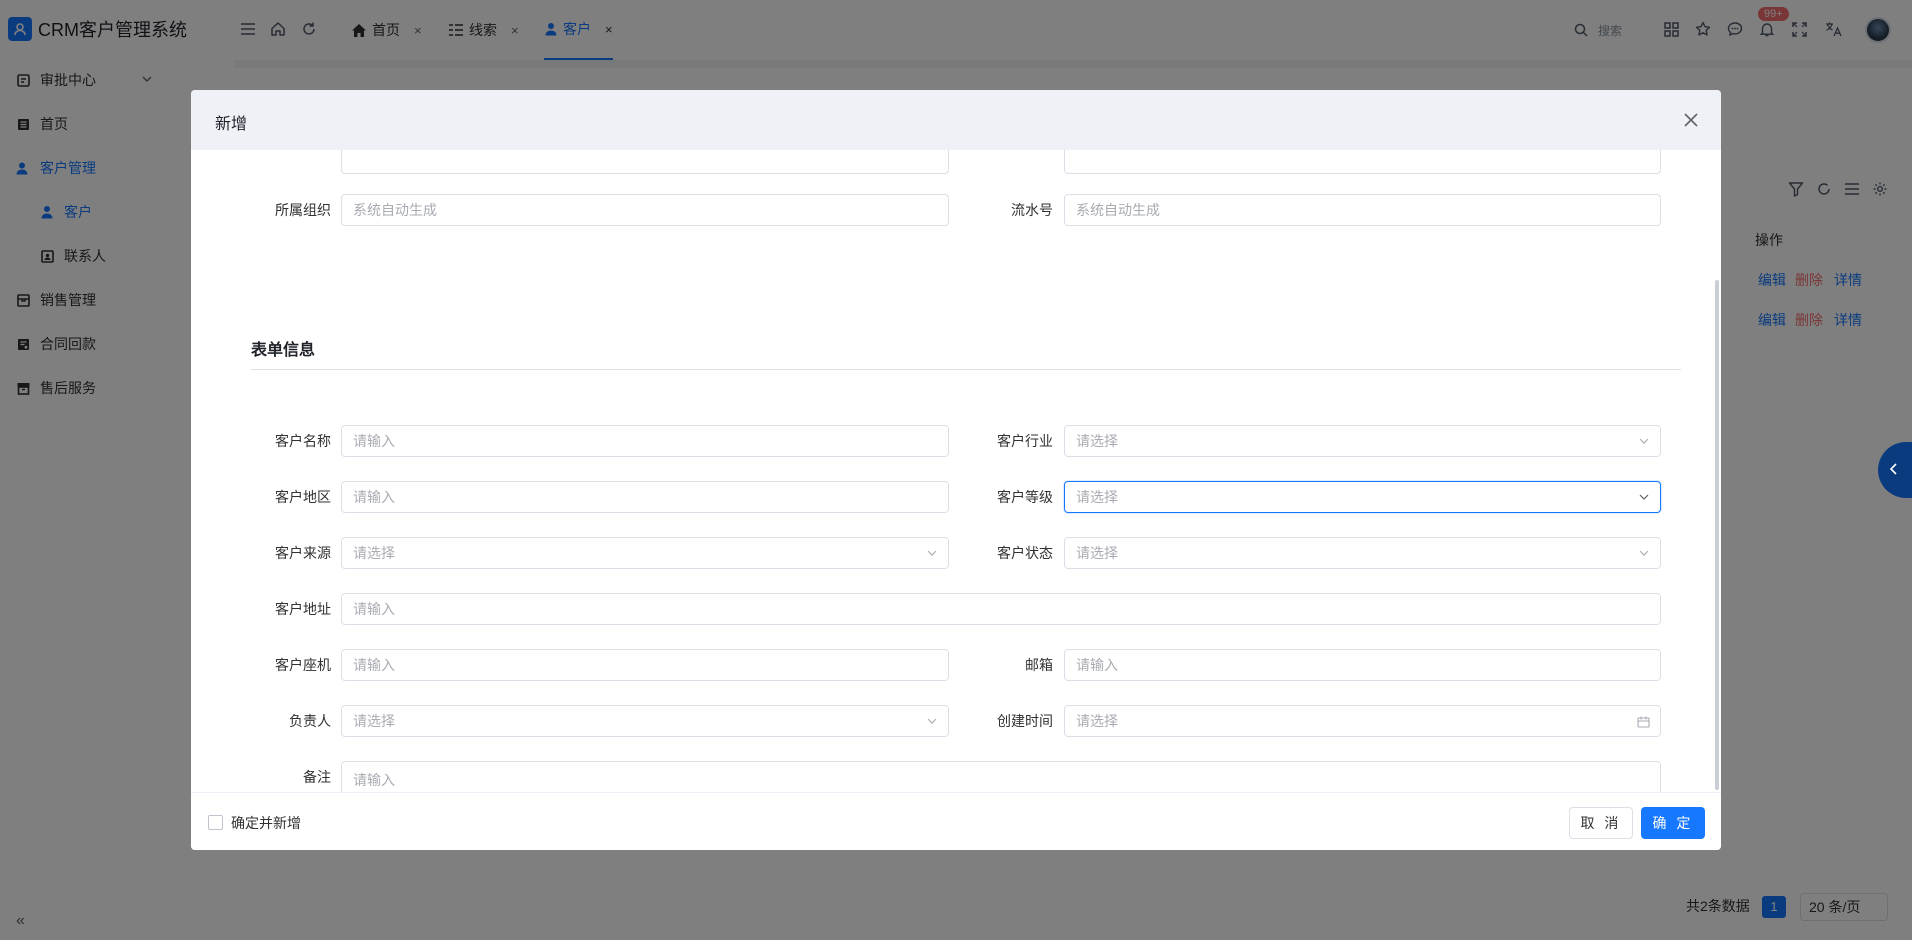  What do you see at coordinates (1025, 441) in the screenshot?
I see `industry-label: 客户行业` at bounding box center [1025, 441].